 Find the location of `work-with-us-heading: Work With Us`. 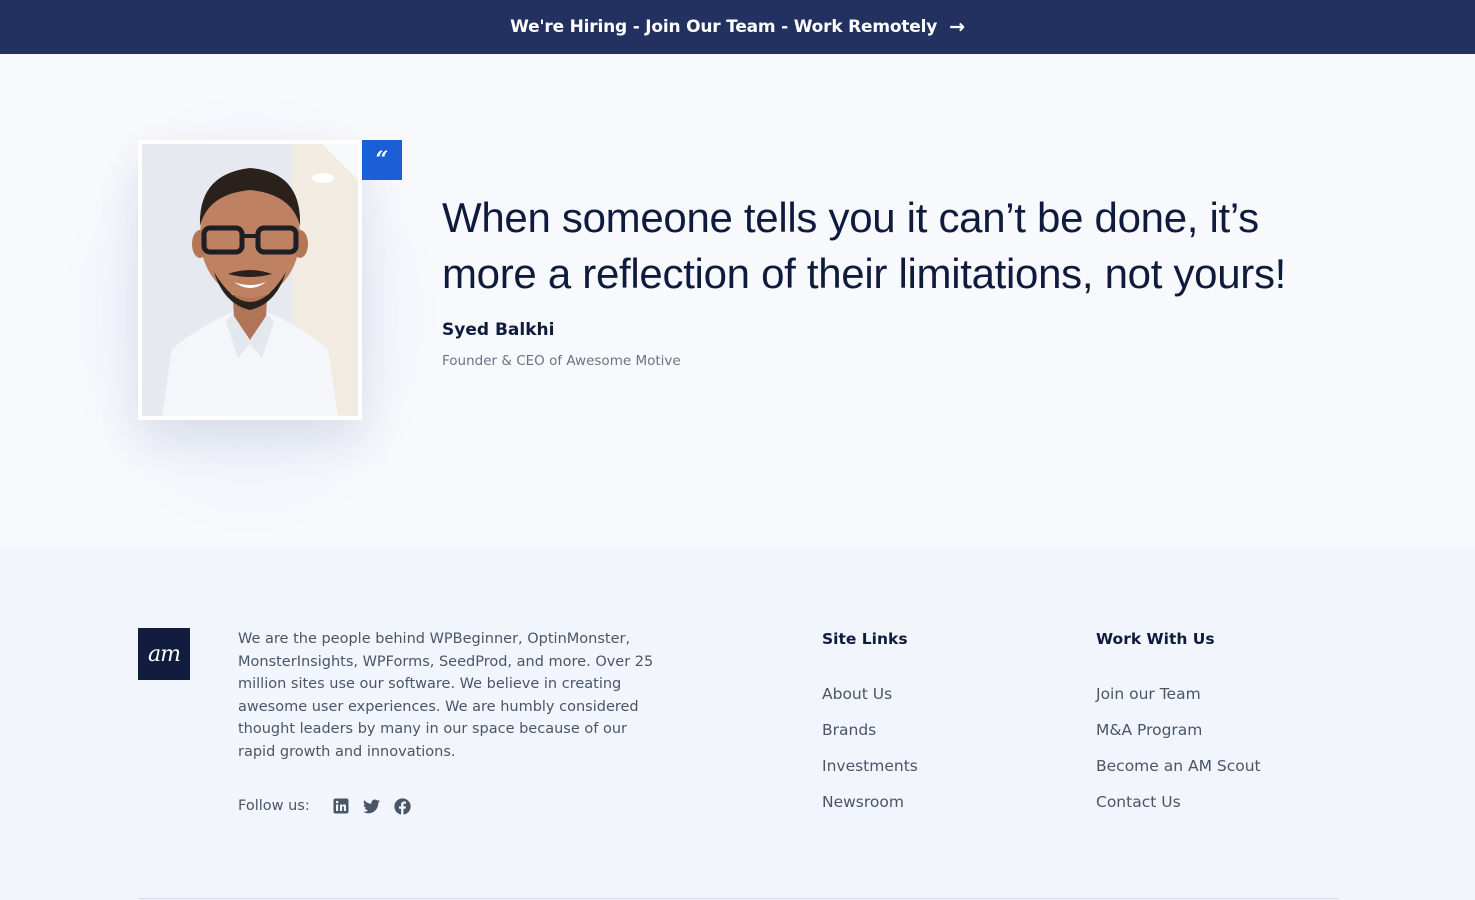

work-with-us-heading: Work With Us is located at coordinates (1155, 639).